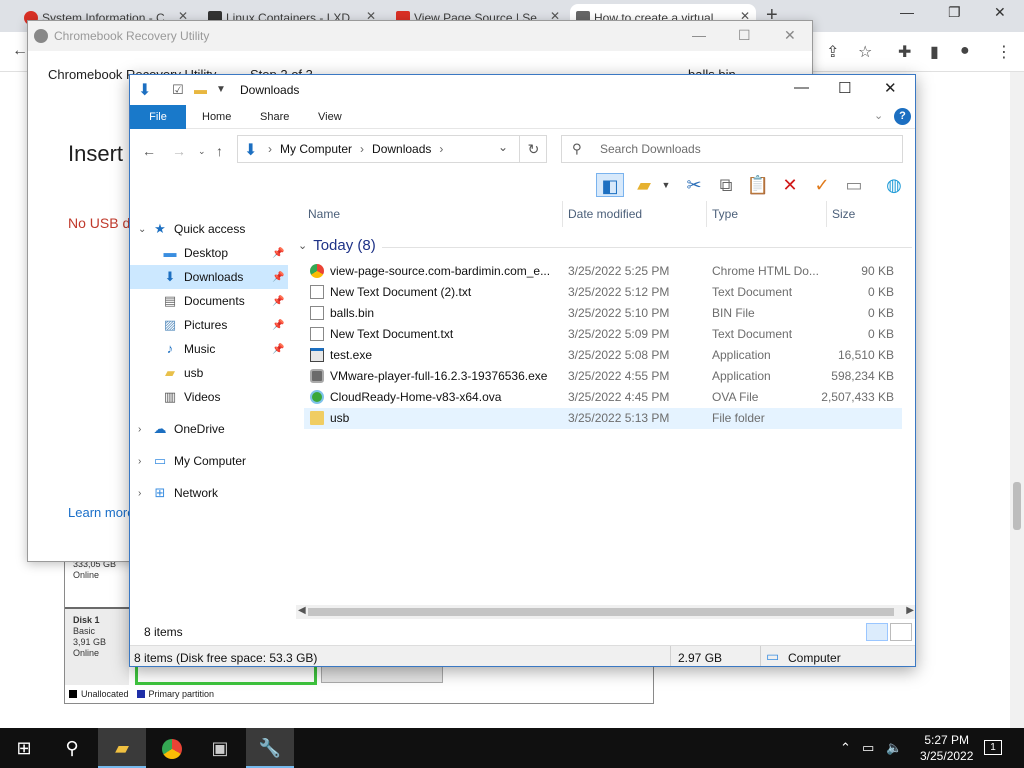 The height and width of the screenshot is (768, 1024). Describe the element at coordinates (178, 90) in the screenshot. I see `properties-icon: ☑` at that location.